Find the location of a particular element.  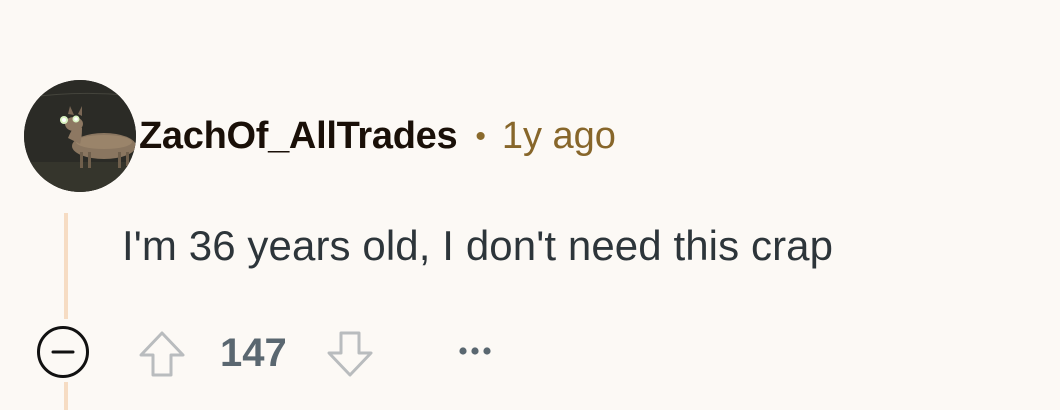

comment-actions: 147 is located at coordinates (286, 352).